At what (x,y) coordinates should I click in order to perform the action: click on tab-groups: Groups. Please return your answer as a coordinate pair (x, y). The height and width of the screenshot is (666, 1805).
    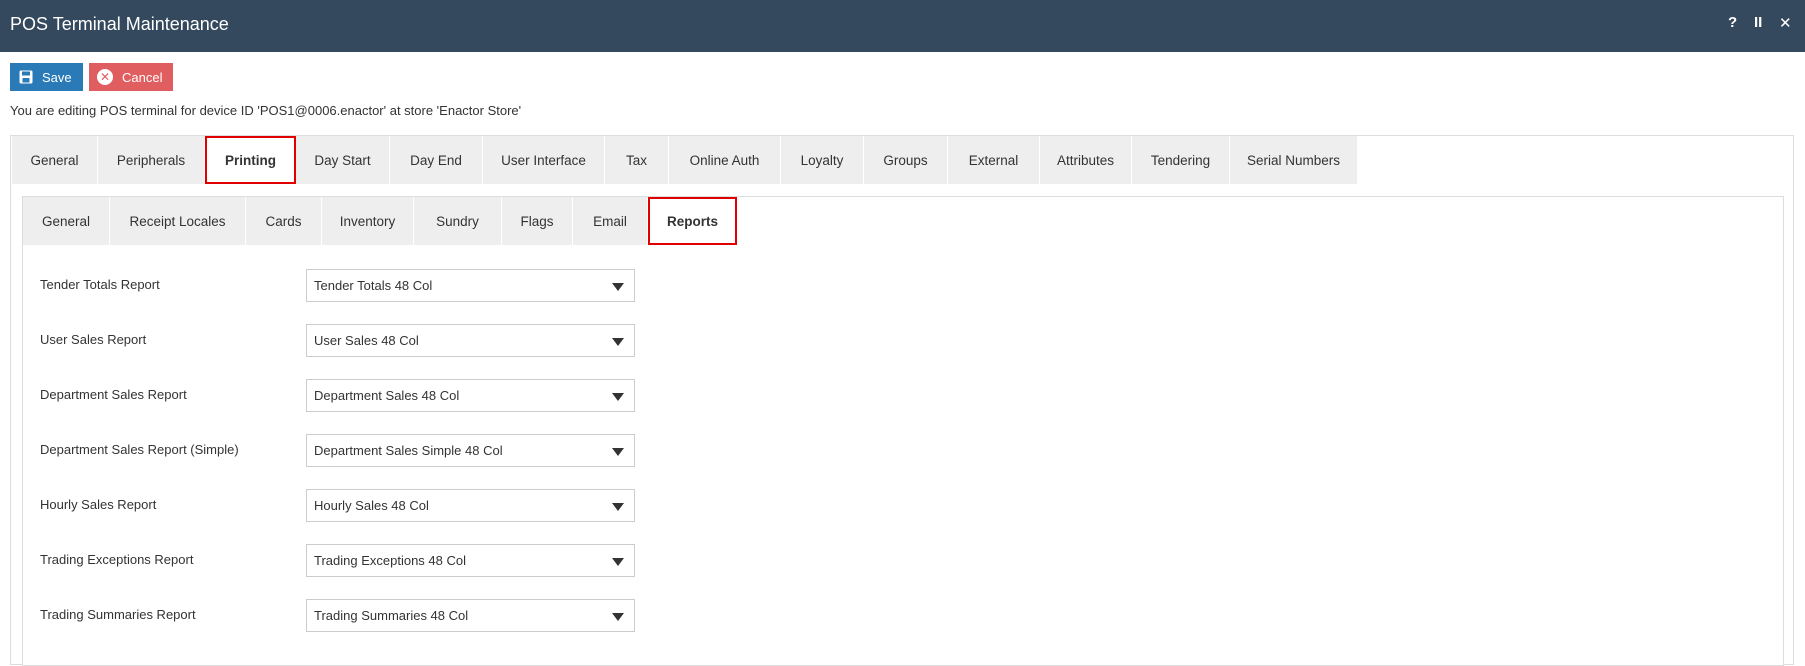
    Looking at the image, I should click on (906, 160).